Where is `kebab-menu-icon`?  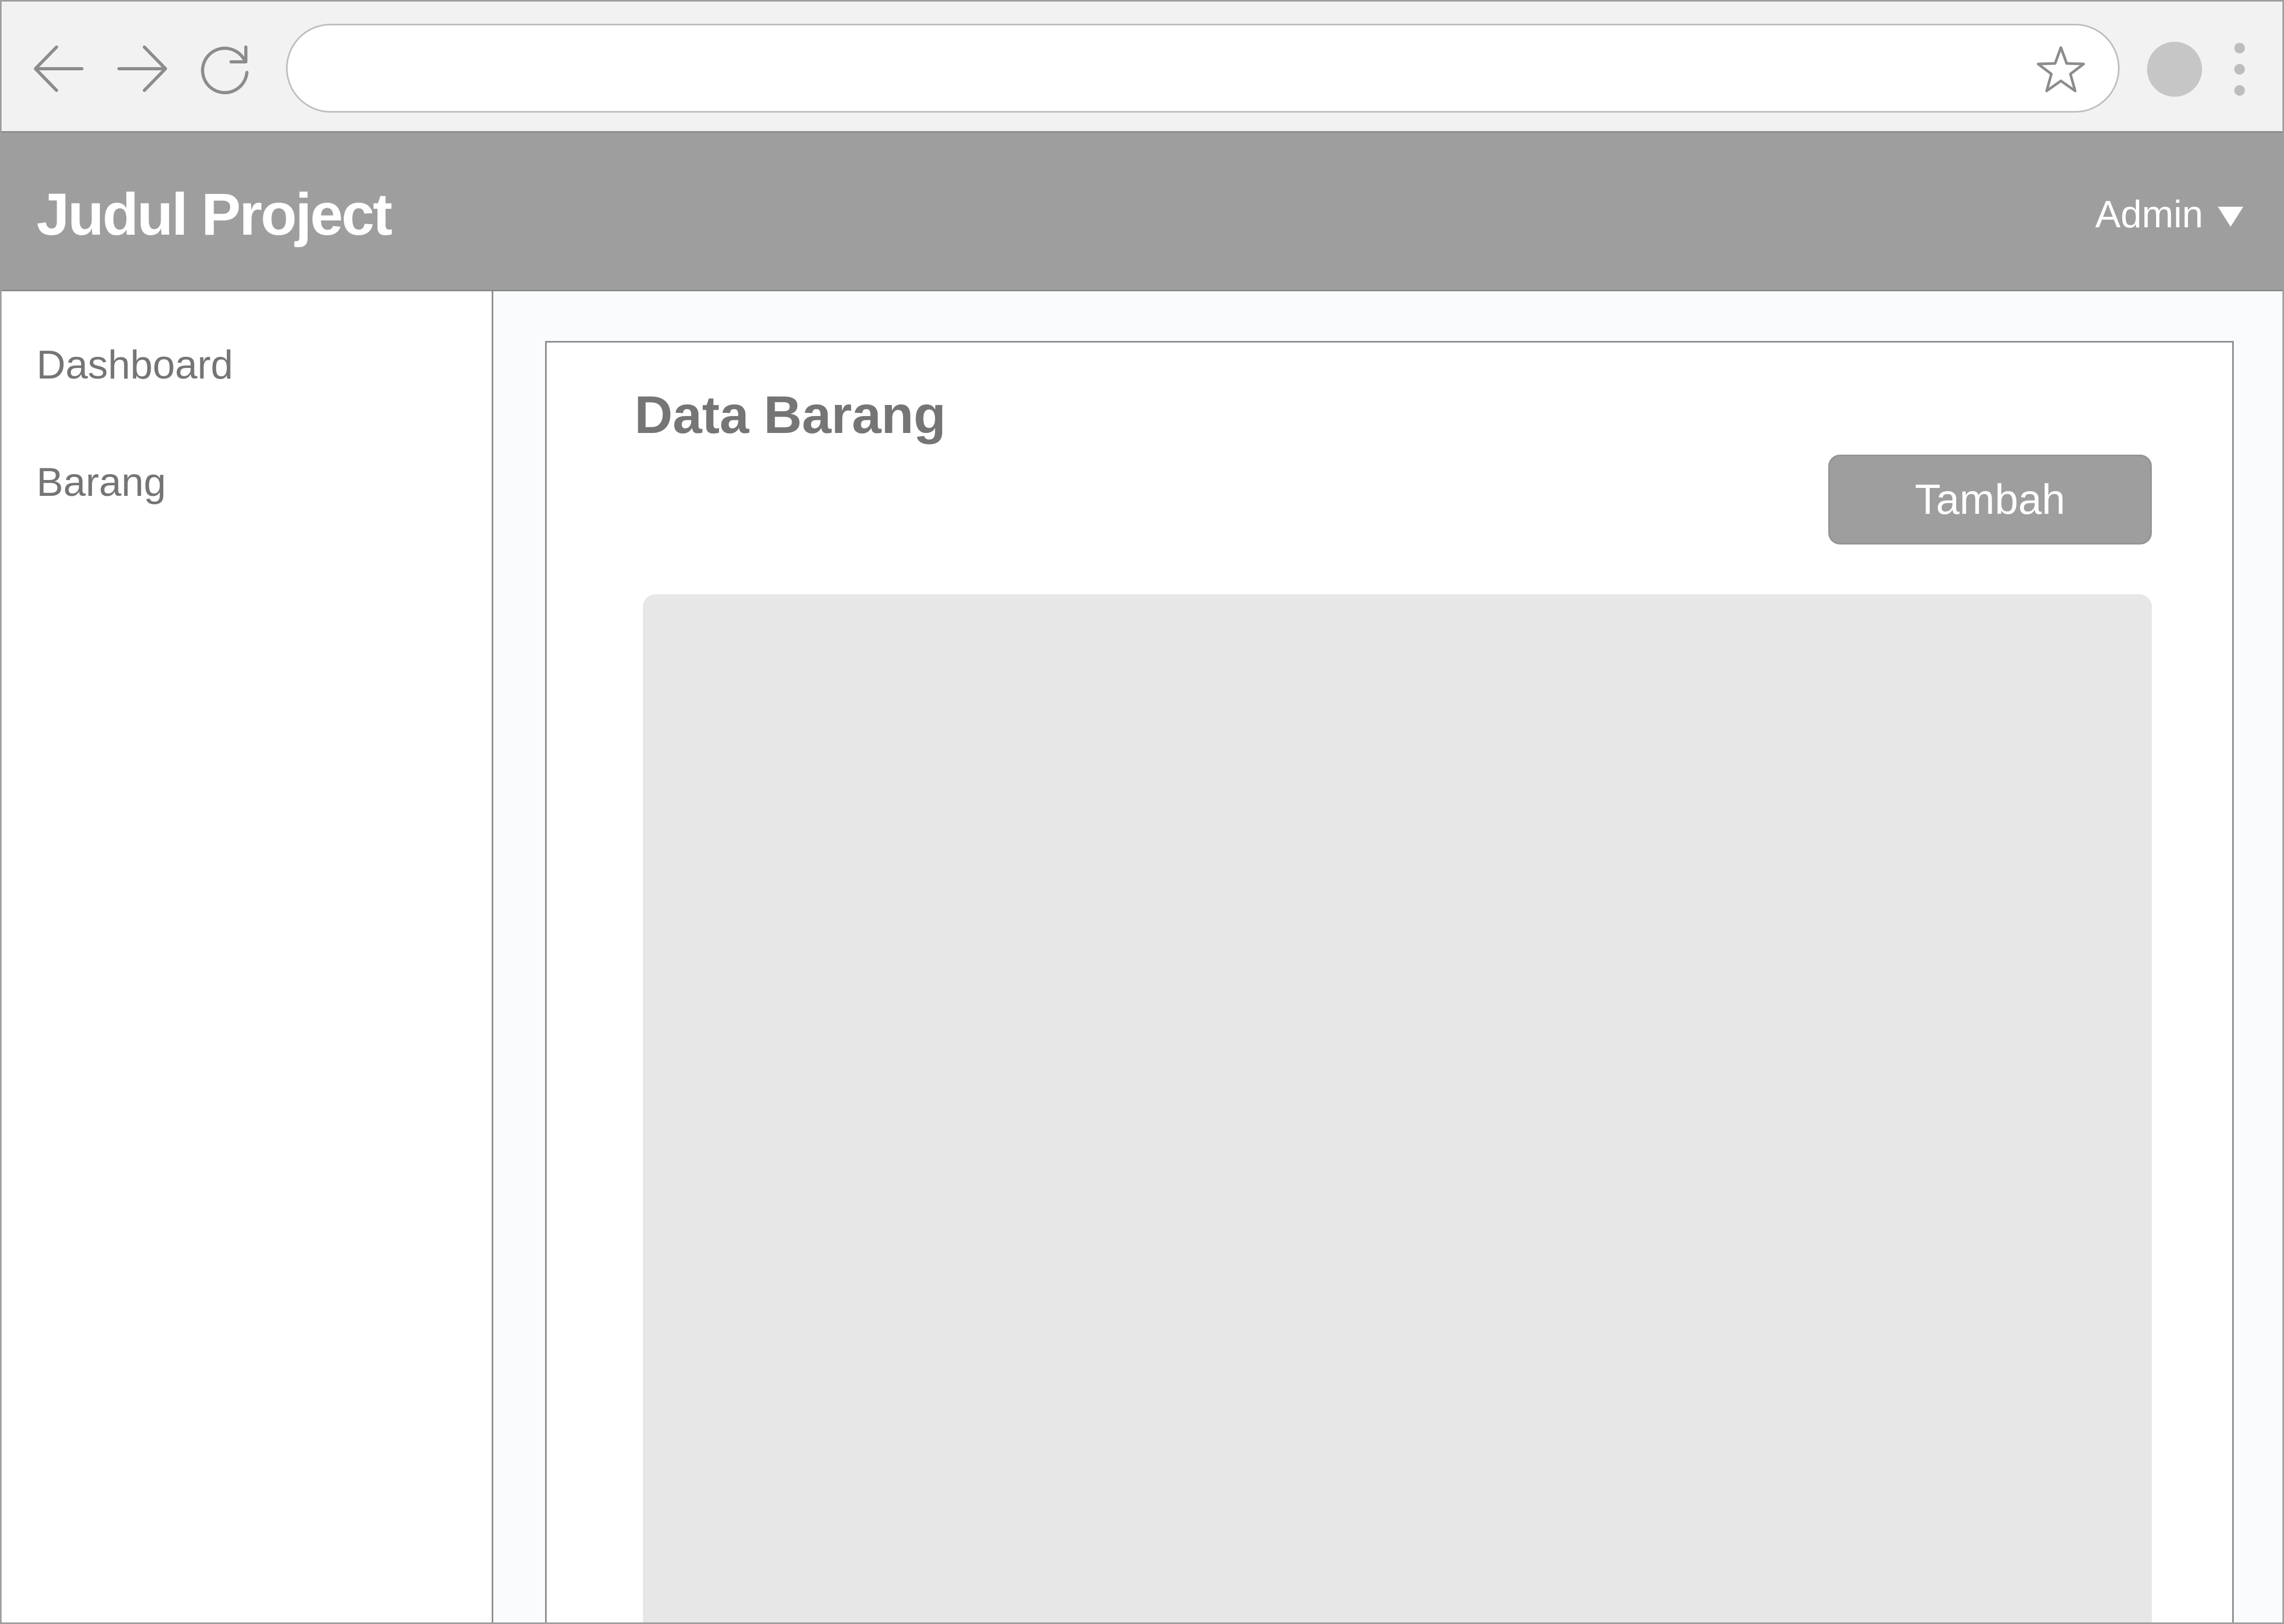 kebab-menu-icon is located at coordinates (2240, 69).